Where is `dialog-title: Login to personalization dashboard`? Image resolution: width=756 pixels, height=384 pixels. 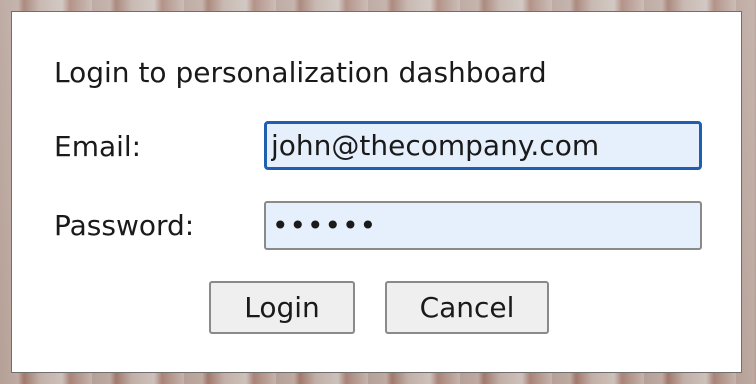
dialog-title: Login to personalization dashboard is located at coordinates (300, 72).